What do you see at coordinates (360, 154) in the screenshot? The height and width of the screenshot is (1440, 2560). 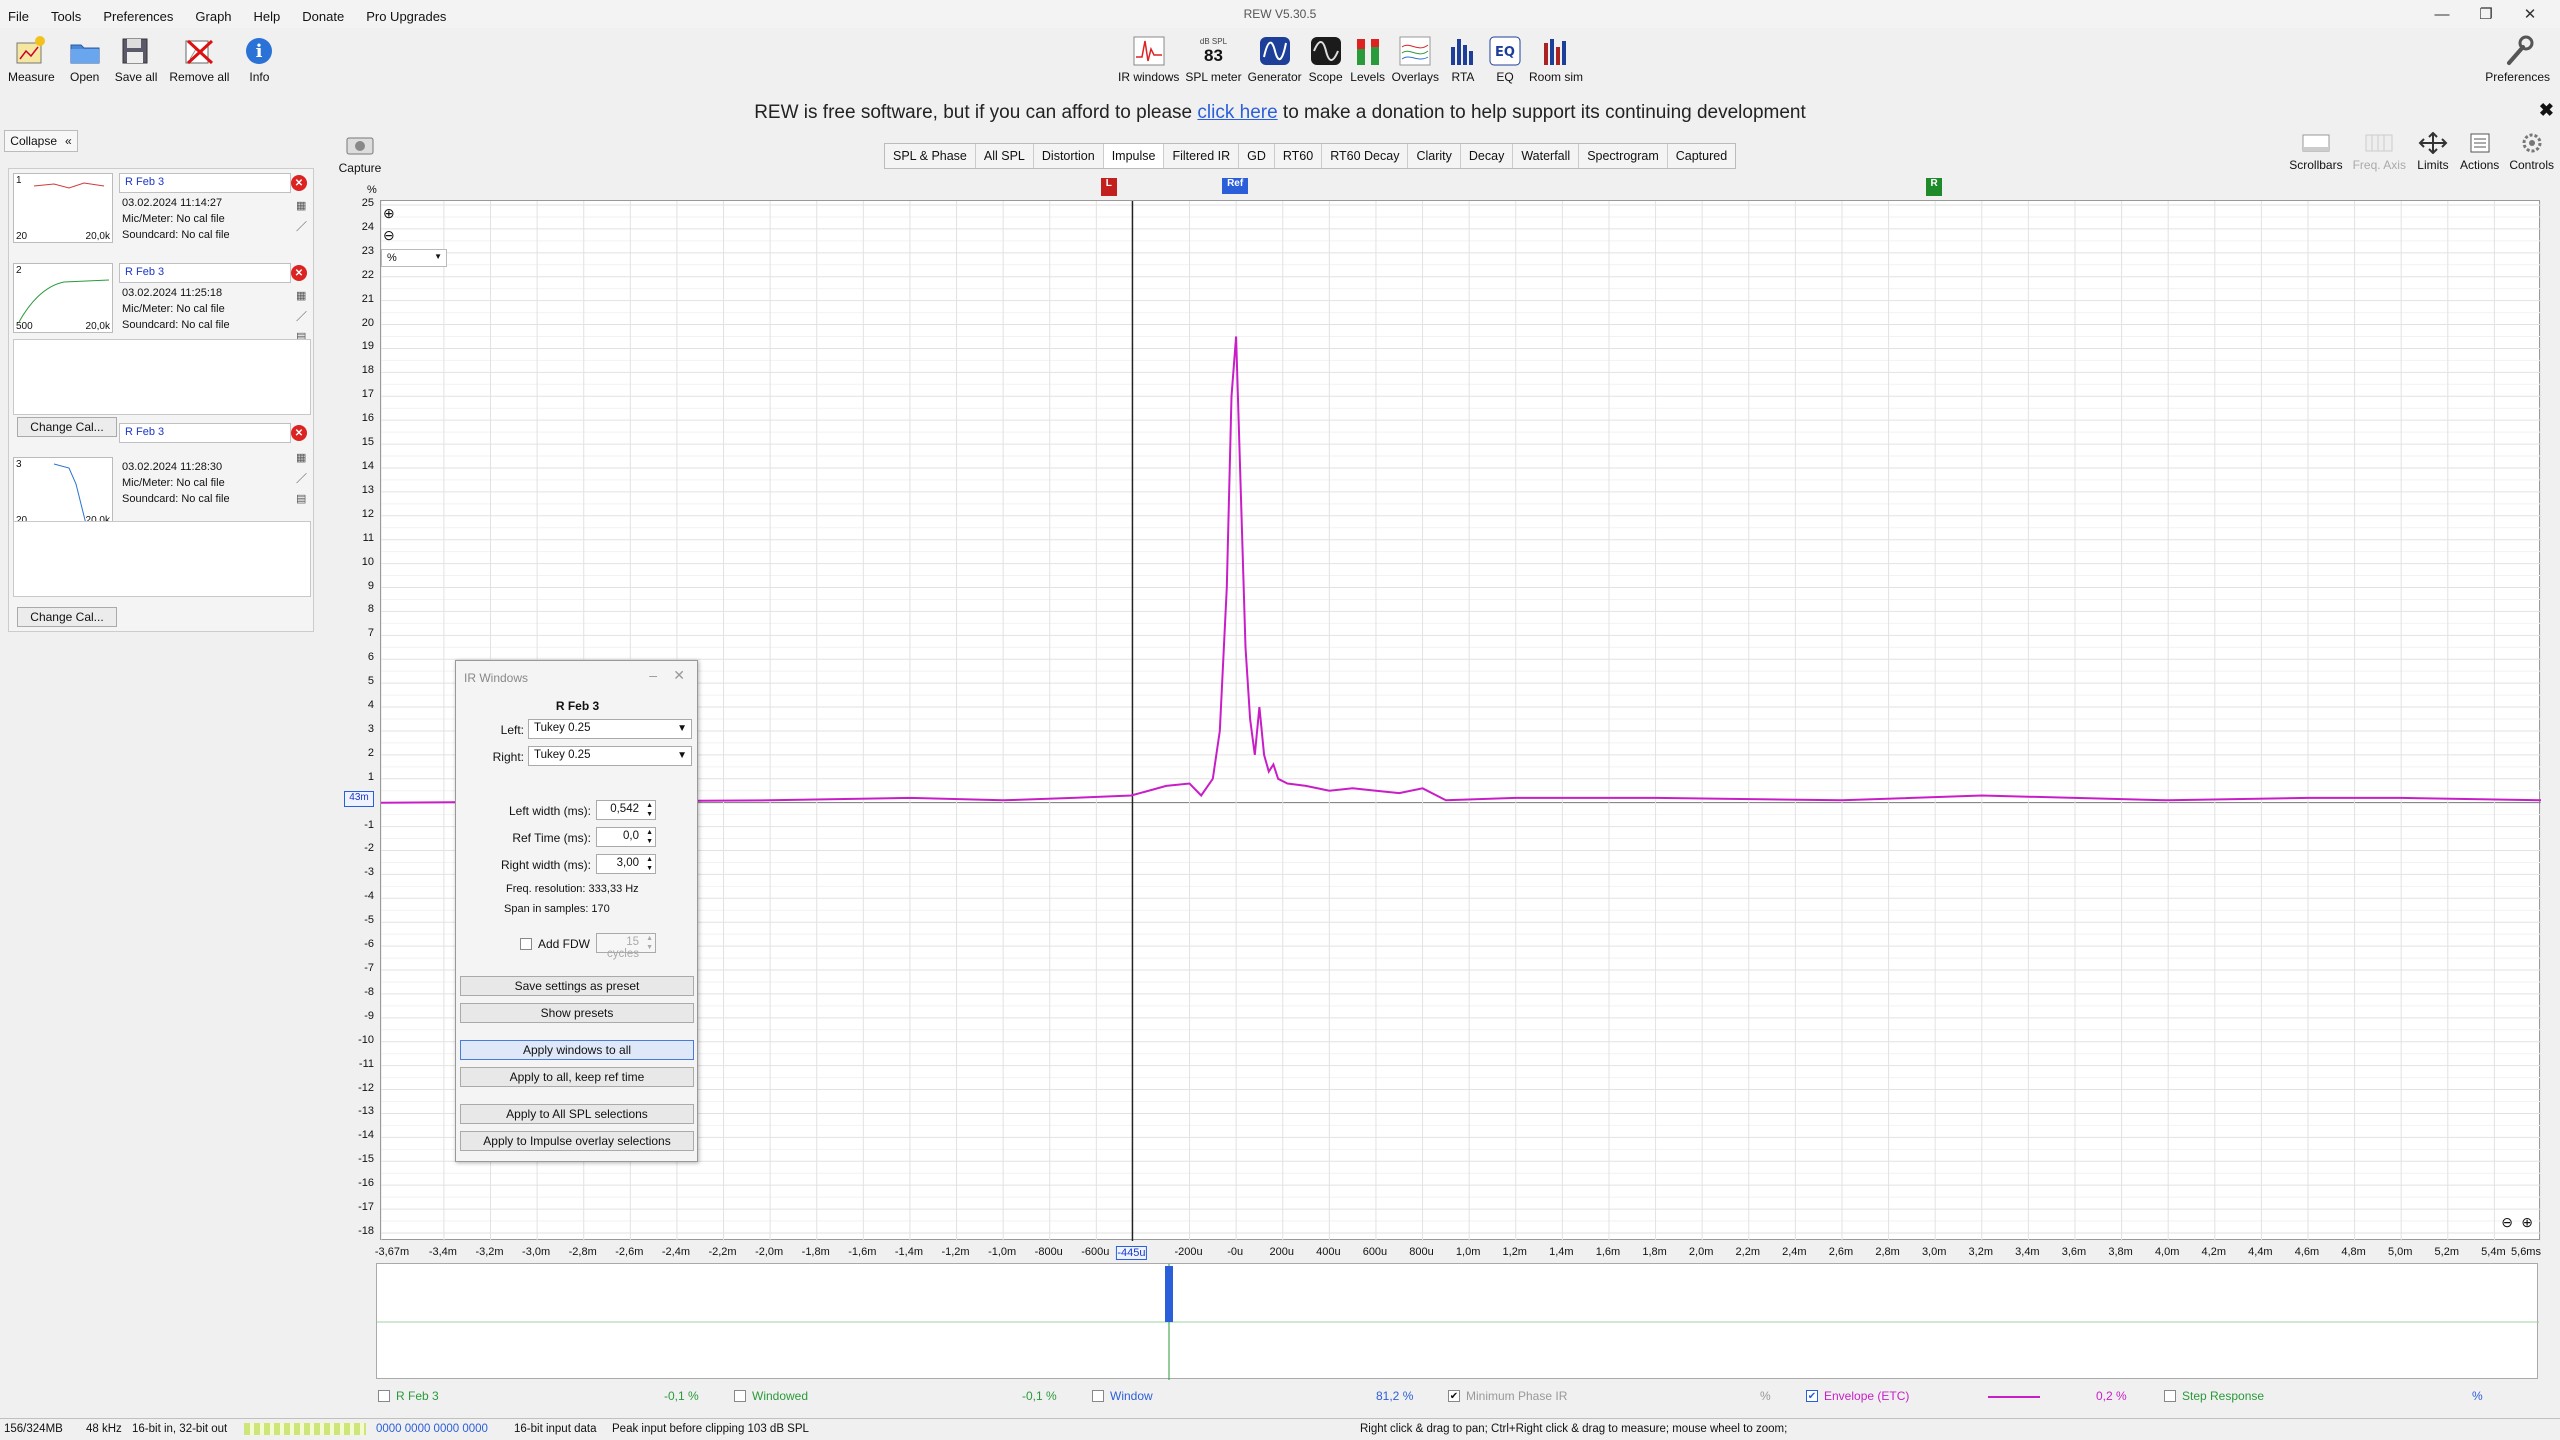 I see `capture-button: Capture` at bounding box center [360, 154].